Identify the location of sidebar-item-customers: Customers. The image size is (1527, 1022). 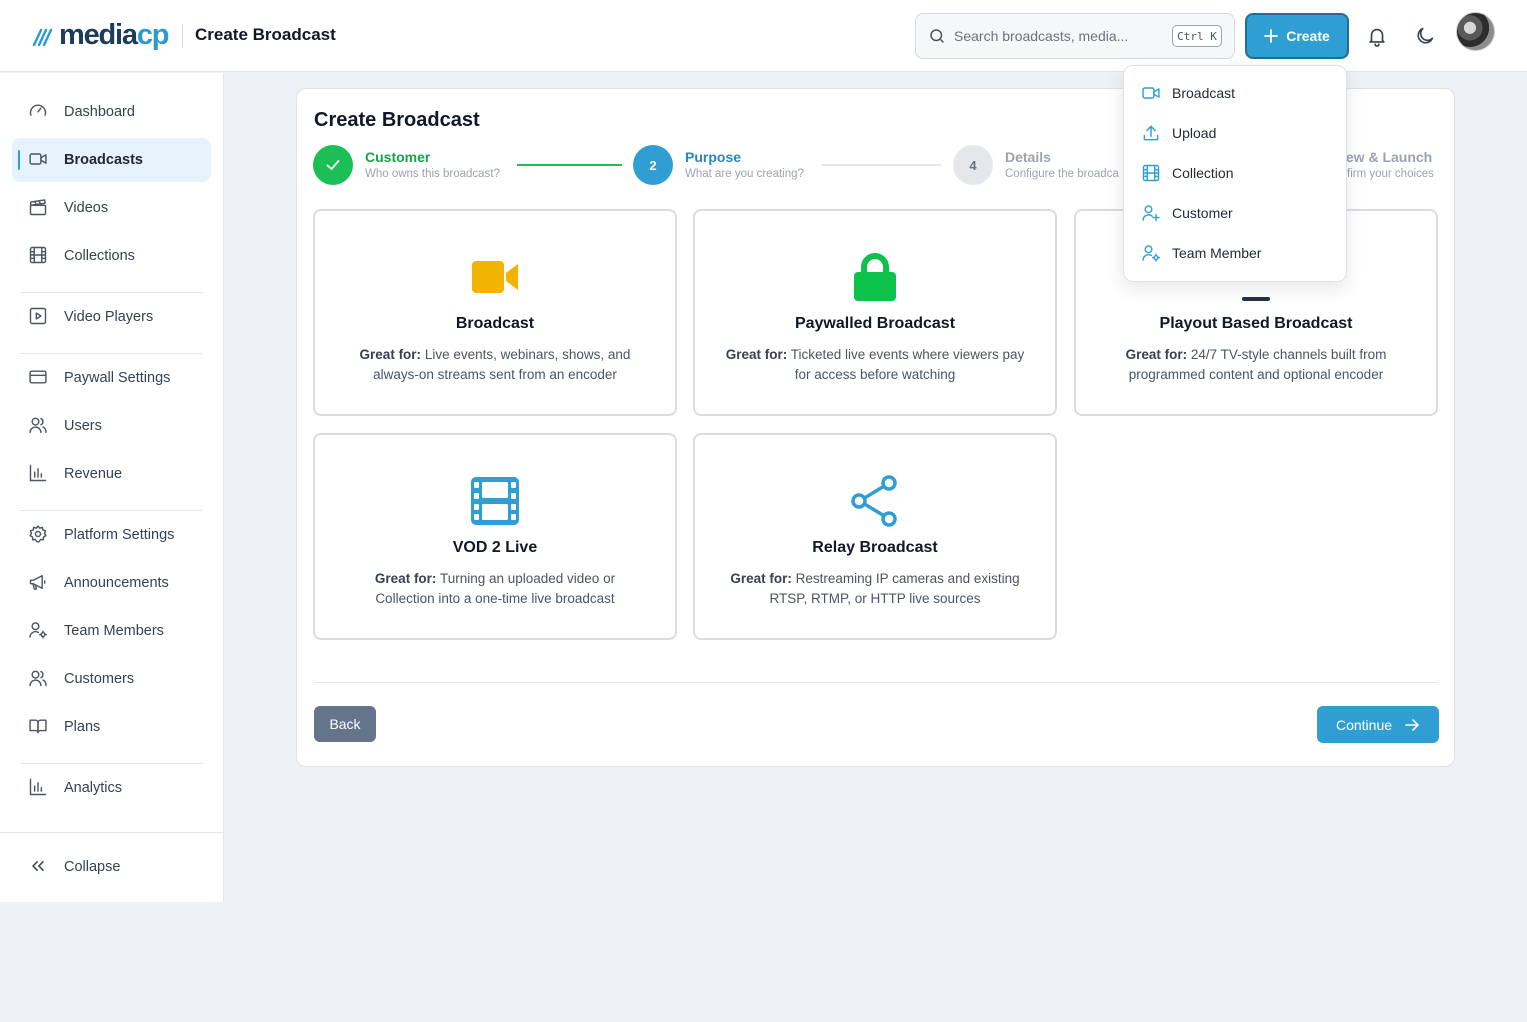
(111, 679).